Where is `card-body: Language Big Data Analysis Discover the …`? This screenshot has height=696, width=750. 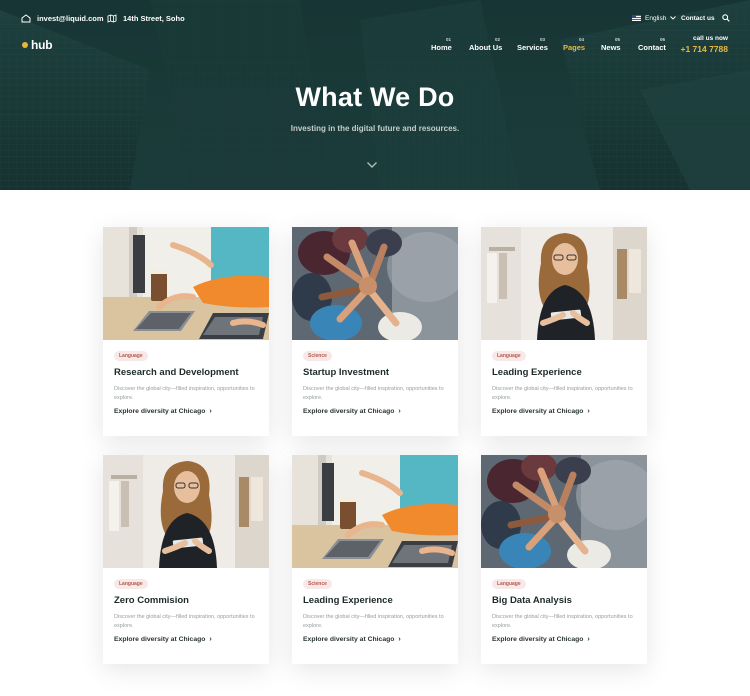
card-body: Language Big Data Analysis Discover the … is located at coordinates (564, 616).